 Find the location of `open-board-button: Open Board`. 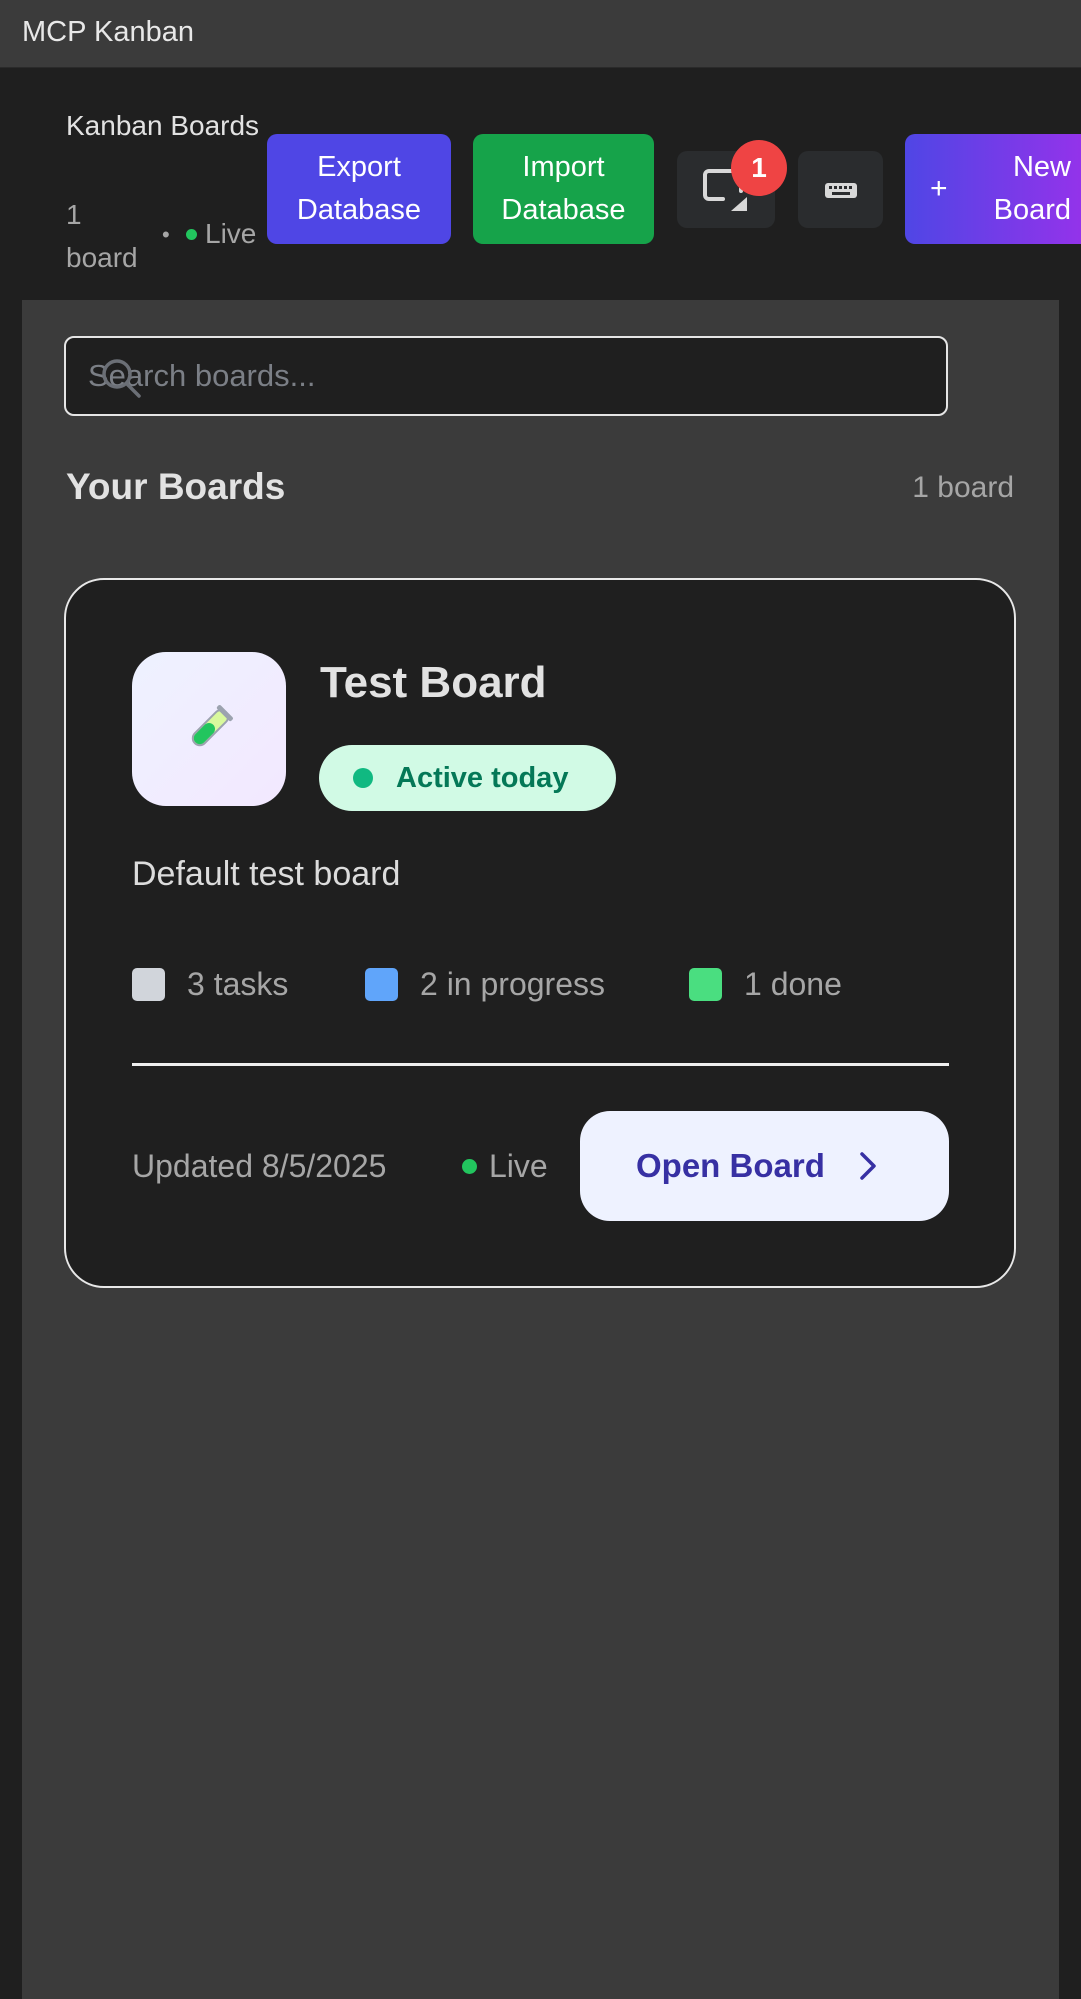

open-board-button: Open Board is located at coordinates (764, 1166).